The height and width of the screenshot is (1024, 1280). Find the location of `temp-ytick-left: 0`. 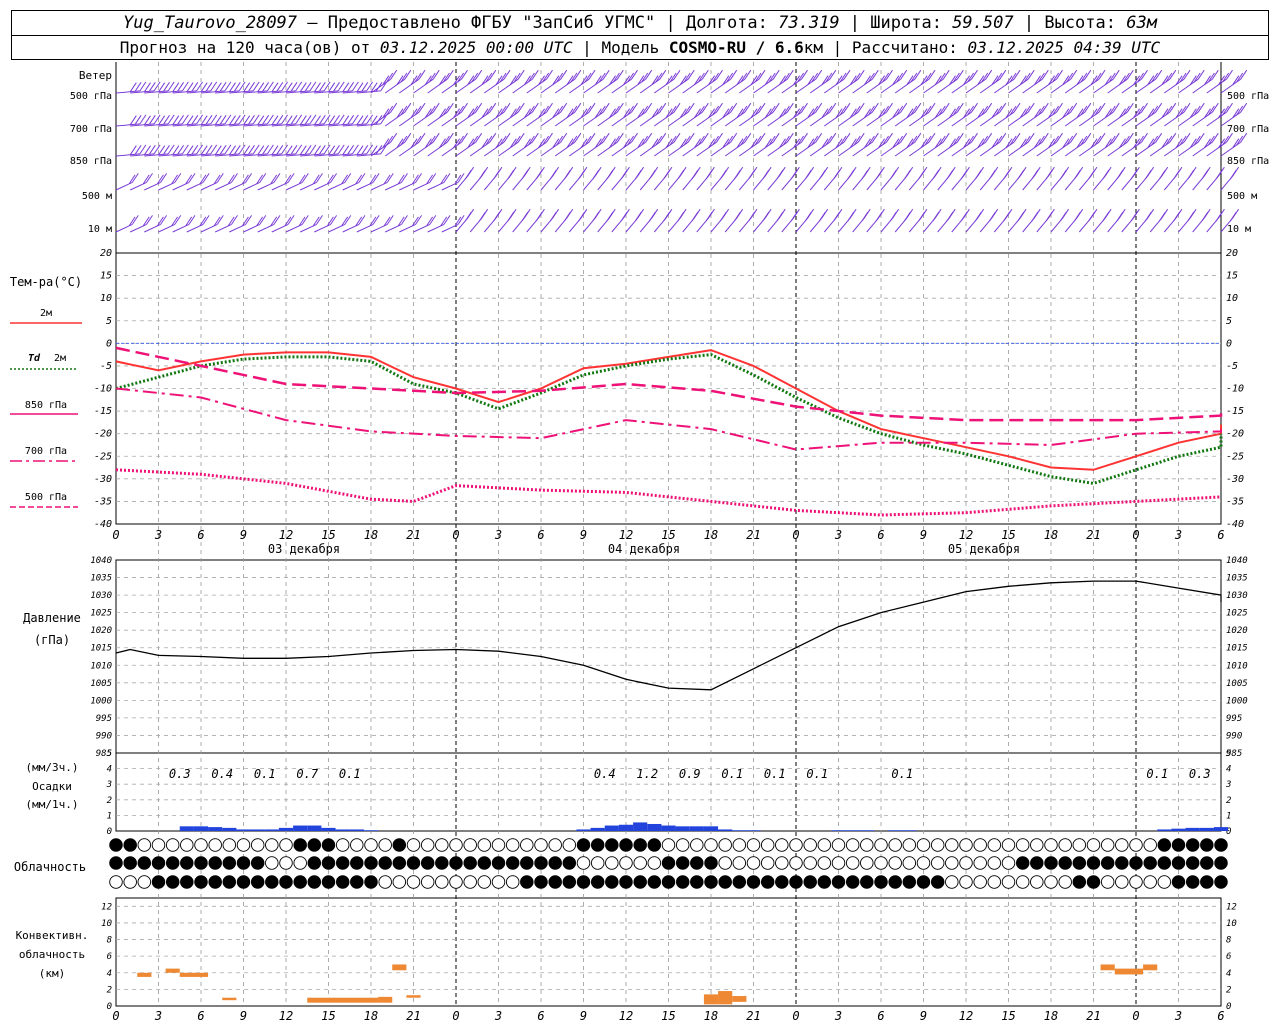

temp-ytick-left: 0 is located at coordinates (109, 343).